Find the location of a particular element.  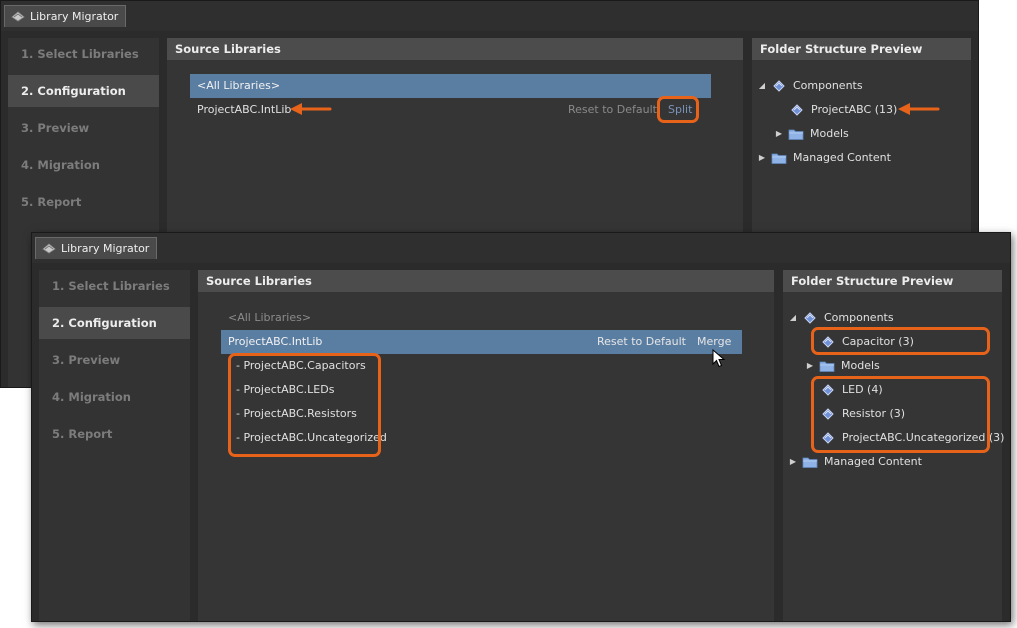

tree-components: ◢ Components is located at coordinates (810, 86).